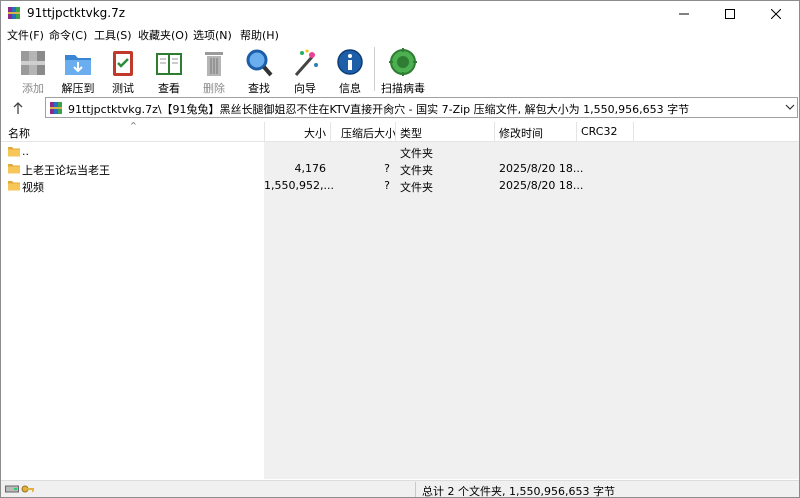  I want to click on menu-bar: 文件(F) 命令(C) 工具(S) 收藏夹(O) 选项(N) 帮助(H), so click(400, 34).